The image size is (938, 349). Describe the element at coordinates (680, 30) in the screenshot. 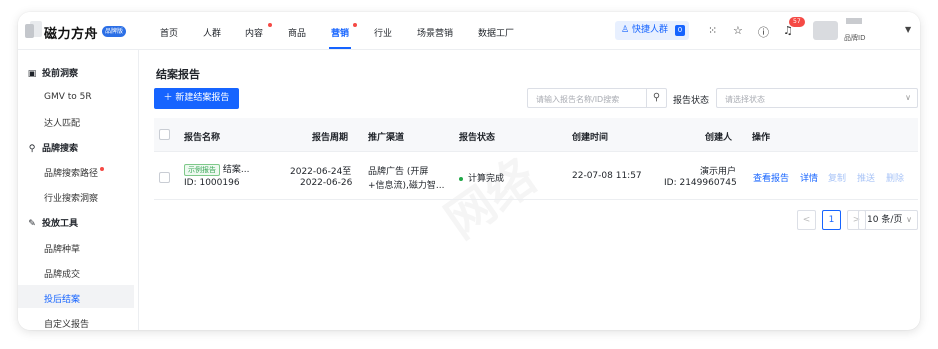

I see `quick-crowd-count: 0` at that location.